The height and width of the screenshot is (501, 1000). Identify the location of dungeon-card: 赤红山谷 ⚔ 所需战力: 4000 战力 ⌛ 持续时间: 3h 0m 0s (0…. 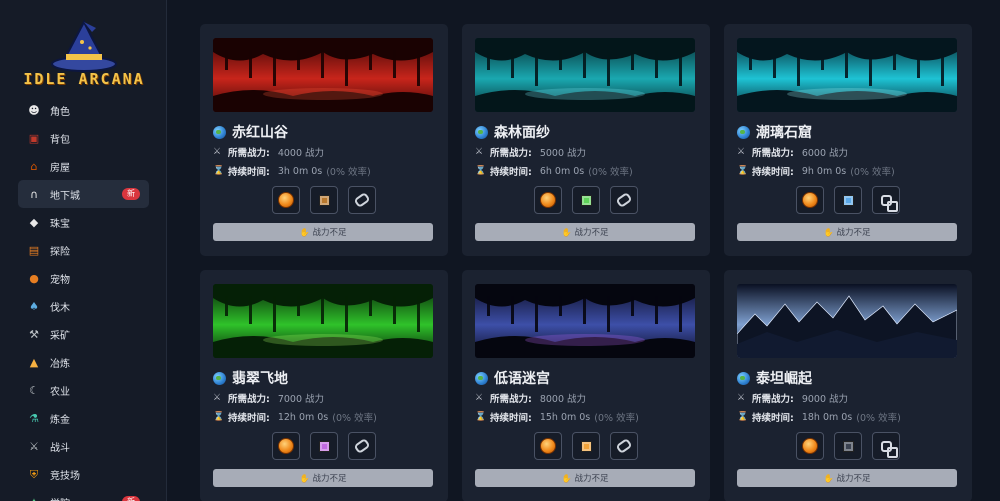
(324, 140).